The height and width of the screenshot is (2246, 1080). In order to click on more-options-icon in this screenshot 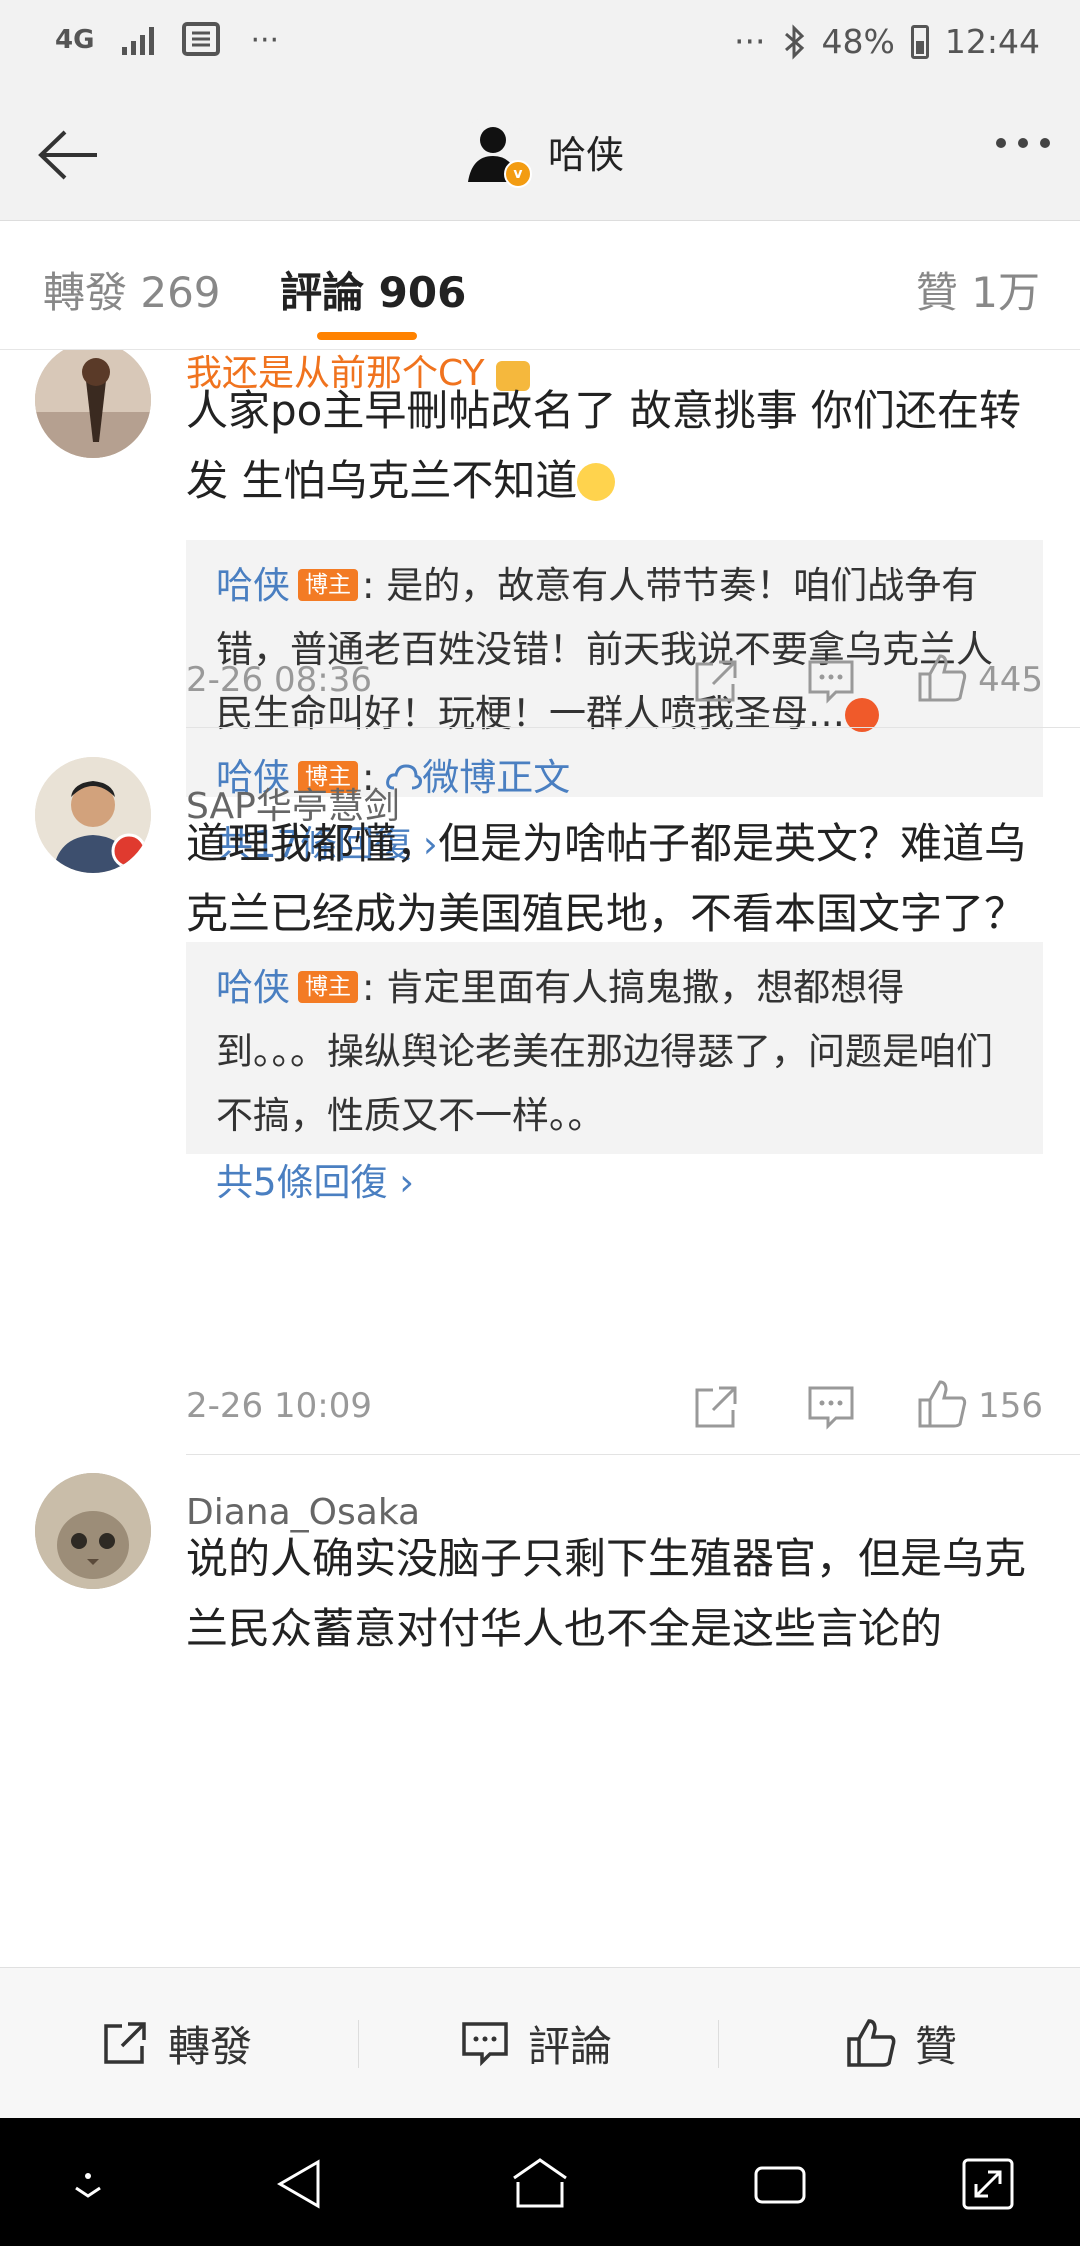, I will do `click(1023, 143)`.